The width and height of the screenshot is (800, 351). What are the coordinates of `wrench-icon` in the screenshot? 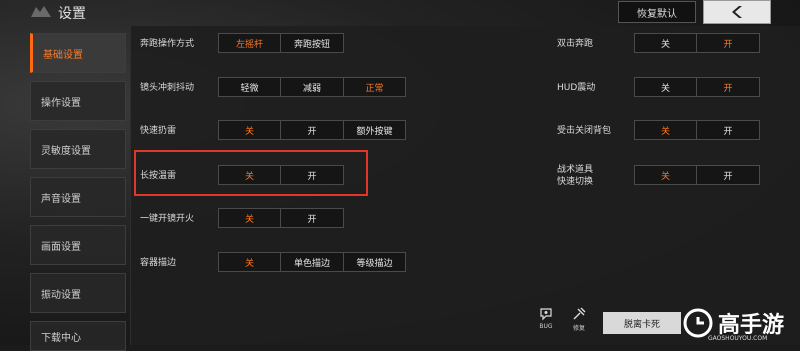 It's located at (579, 313).